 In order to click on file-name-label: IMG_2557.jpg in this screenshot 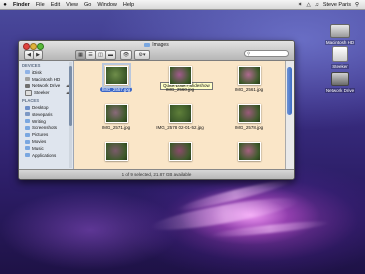, I will do `click(116, 89)`.